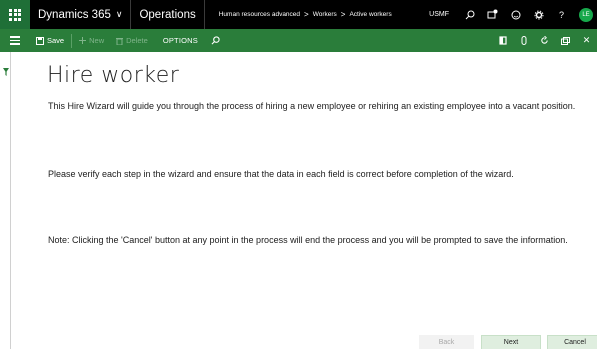  Describe the element at coordinates (56, 40) in the screenshot. I see `save-label: Save` at that location.